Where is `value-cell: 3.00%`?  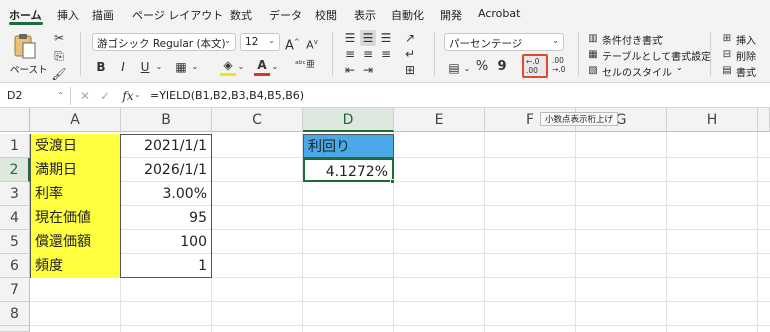 value-cell: 3.00% is located at coordinates (166, 194).